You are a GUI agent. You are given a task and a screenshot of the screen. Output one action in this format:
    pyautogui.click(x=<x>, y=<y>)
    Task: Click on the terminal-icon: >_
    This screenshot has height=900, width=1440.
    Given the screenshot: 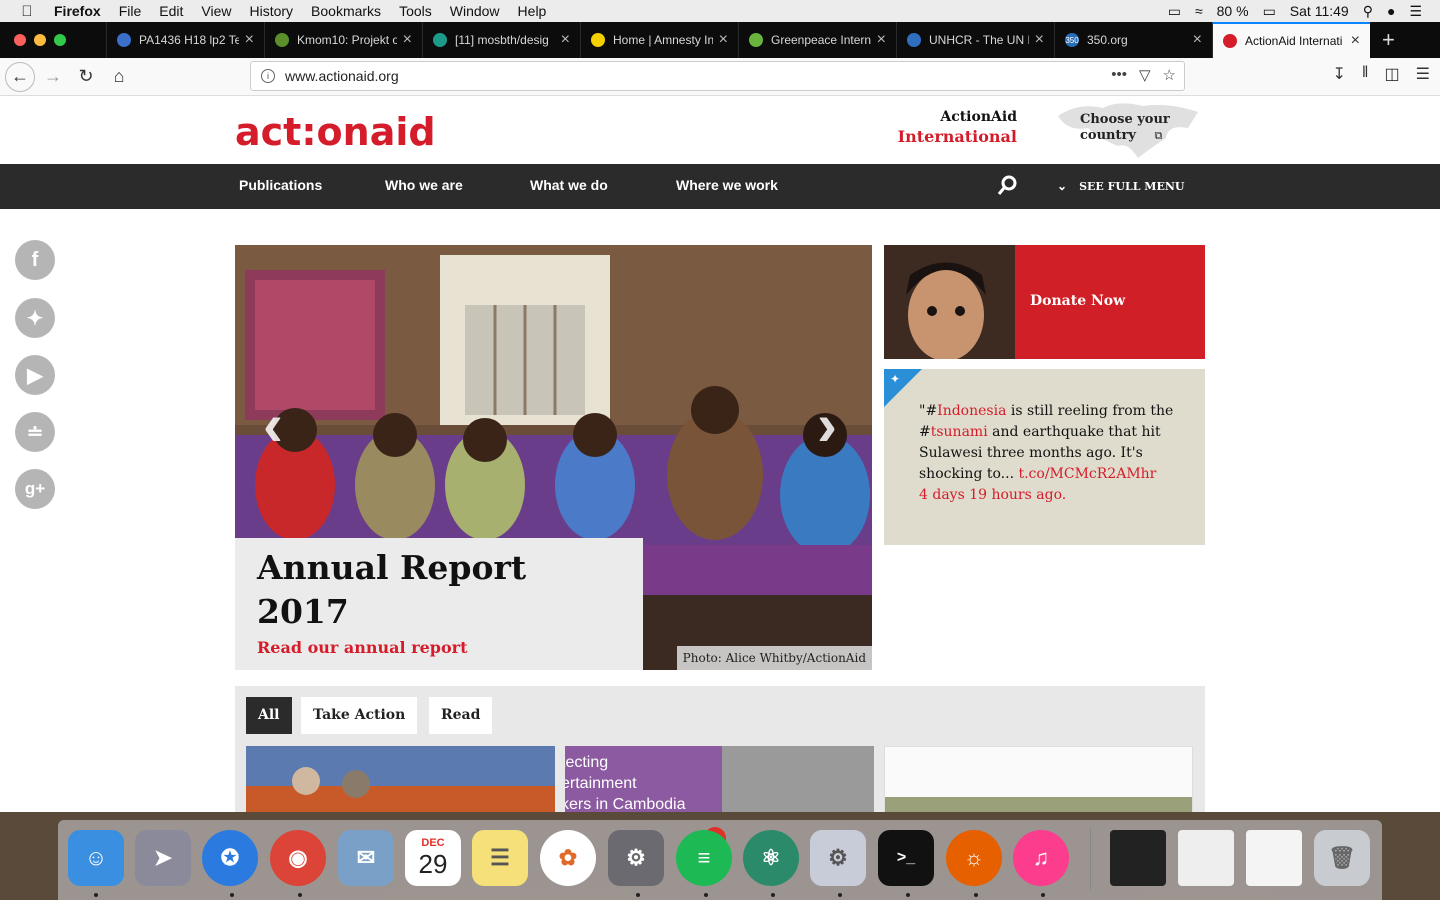 What is the action you would take?
    pyautogui.click(x=906, y=858)
    